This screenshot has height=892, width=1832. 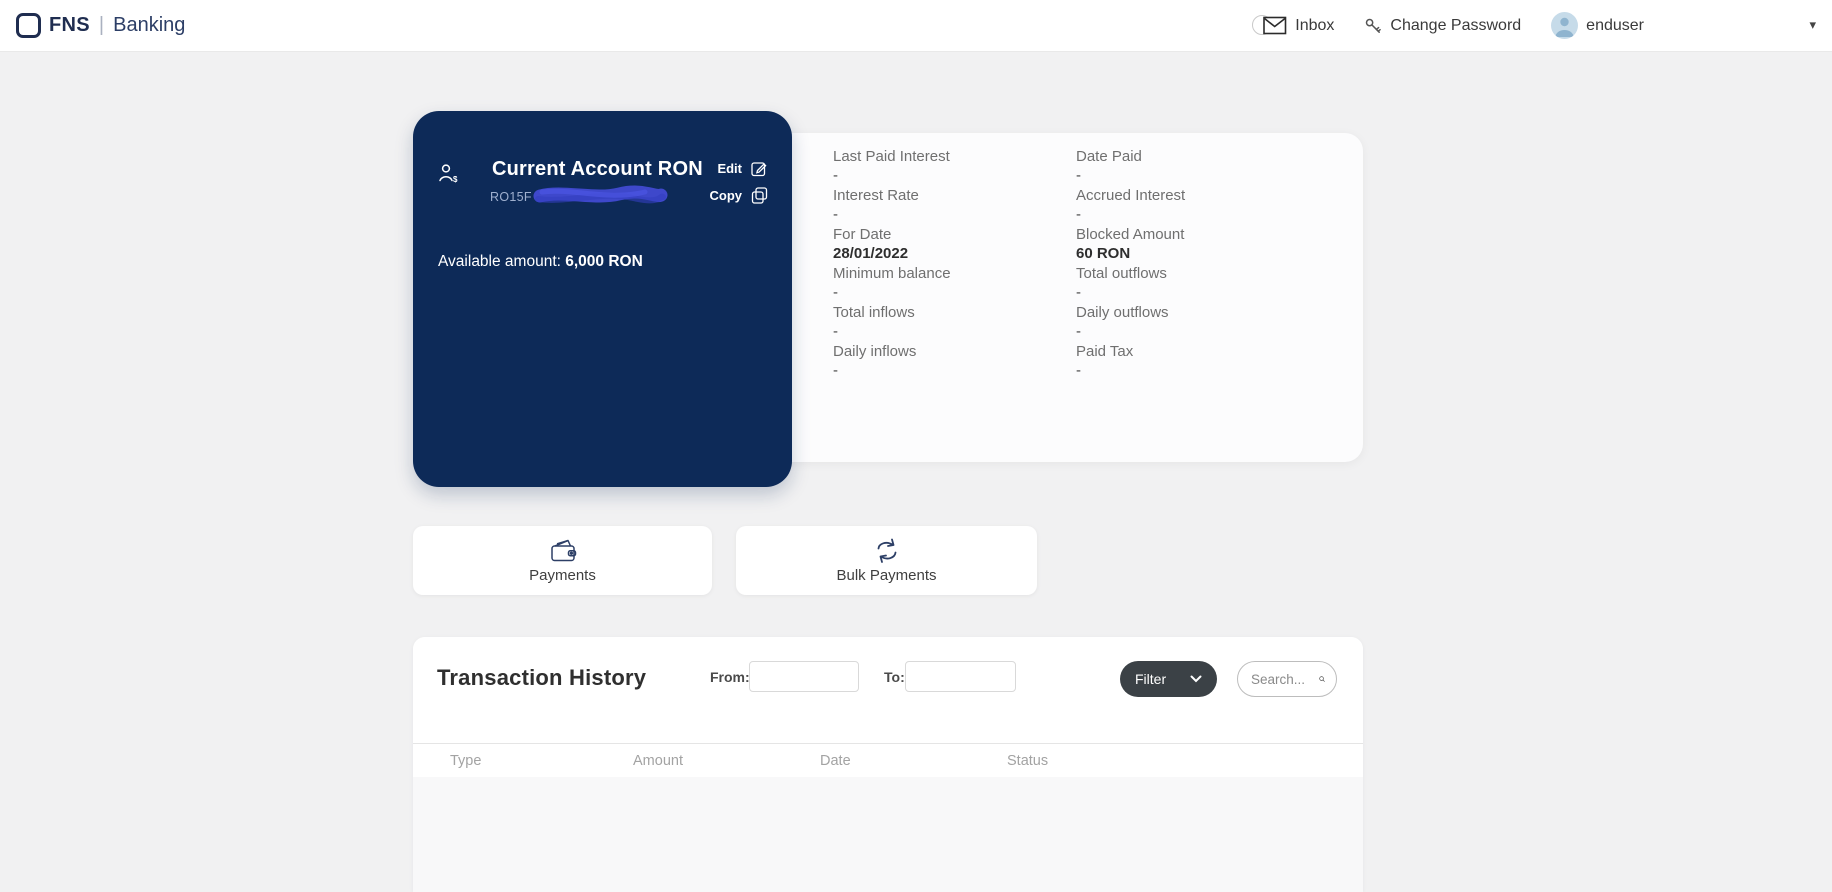 What do you see at coordinates (759, 195) in the screenshot?
I see `copy-icon` at bounding box center [759, 195].